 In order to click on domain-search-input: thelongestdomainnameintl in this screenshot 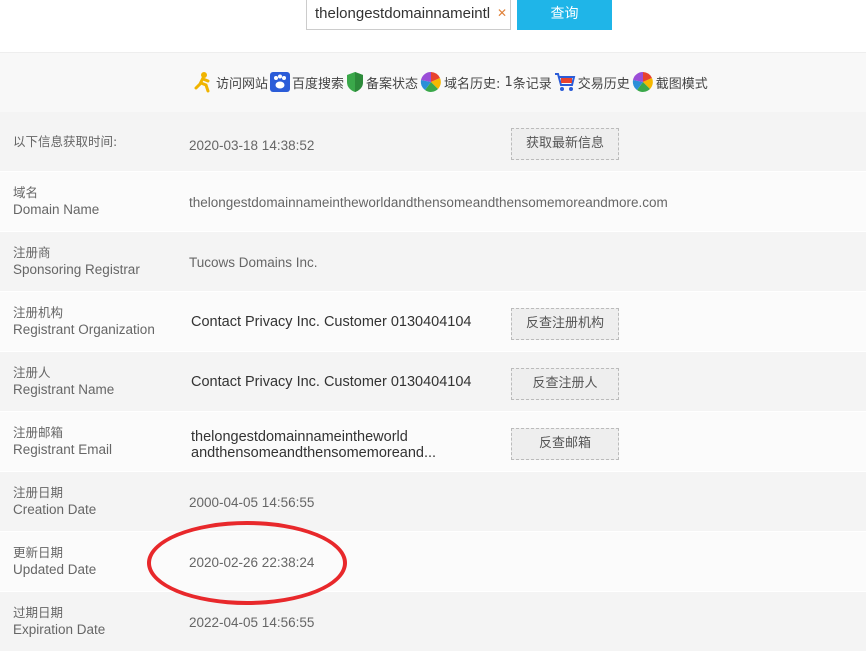, I will do `click(408, 15)`.